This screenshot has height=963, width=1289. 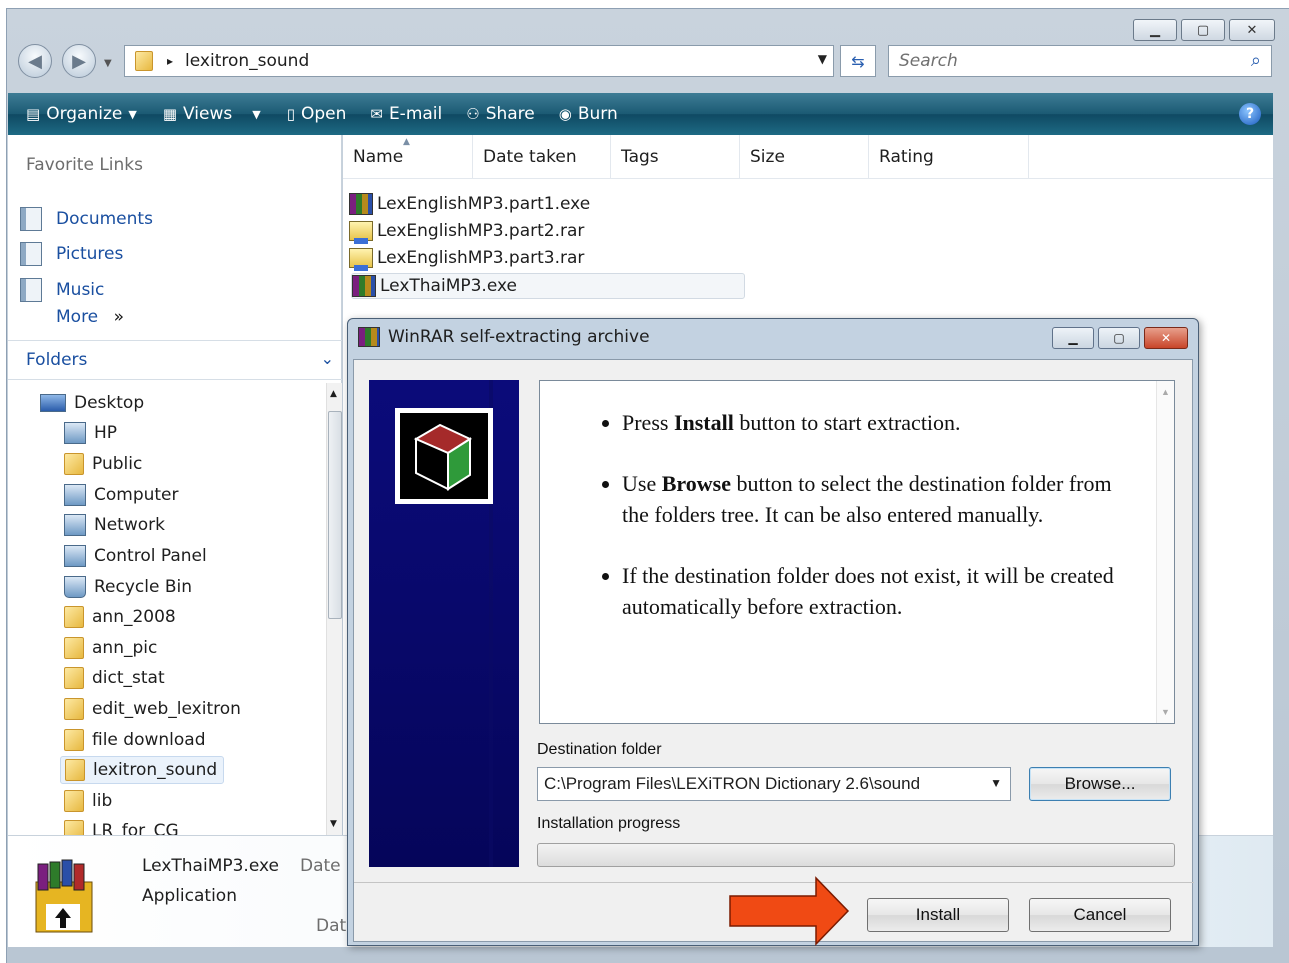 I want to click on column-header-name: Name ▲, so click(x=408, y=157).